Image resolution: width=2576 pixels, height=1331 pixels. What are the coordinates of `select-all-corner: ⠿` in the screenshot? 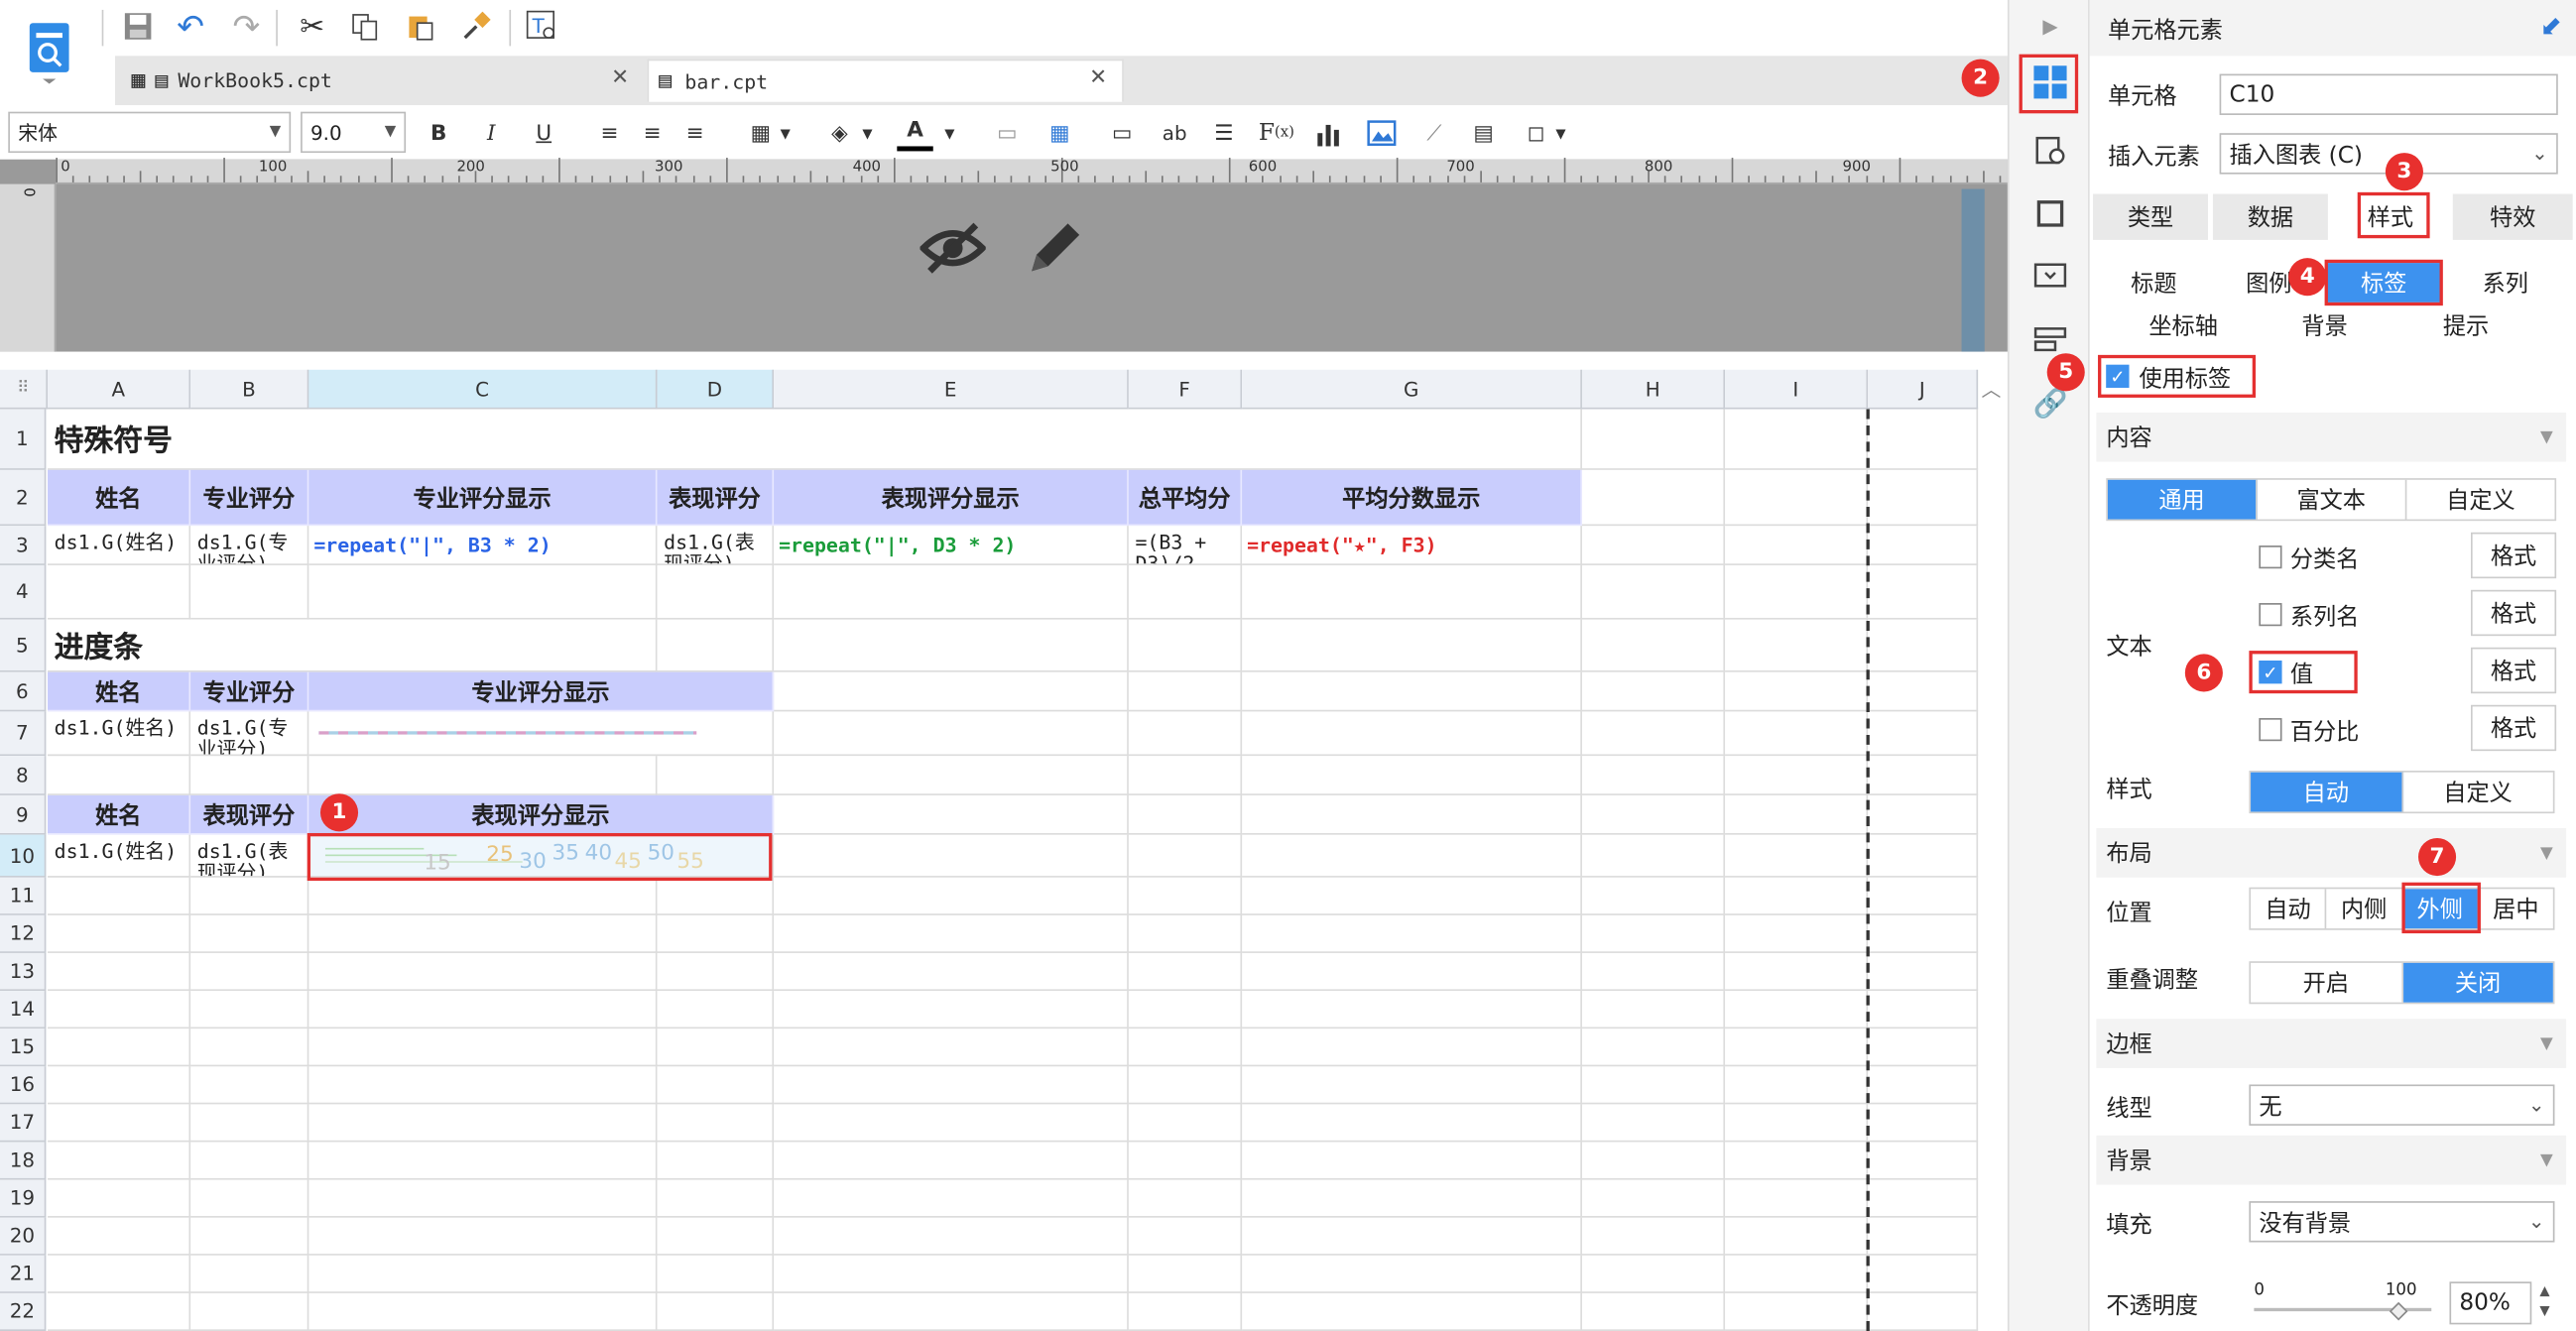 It's located at (24, 389).